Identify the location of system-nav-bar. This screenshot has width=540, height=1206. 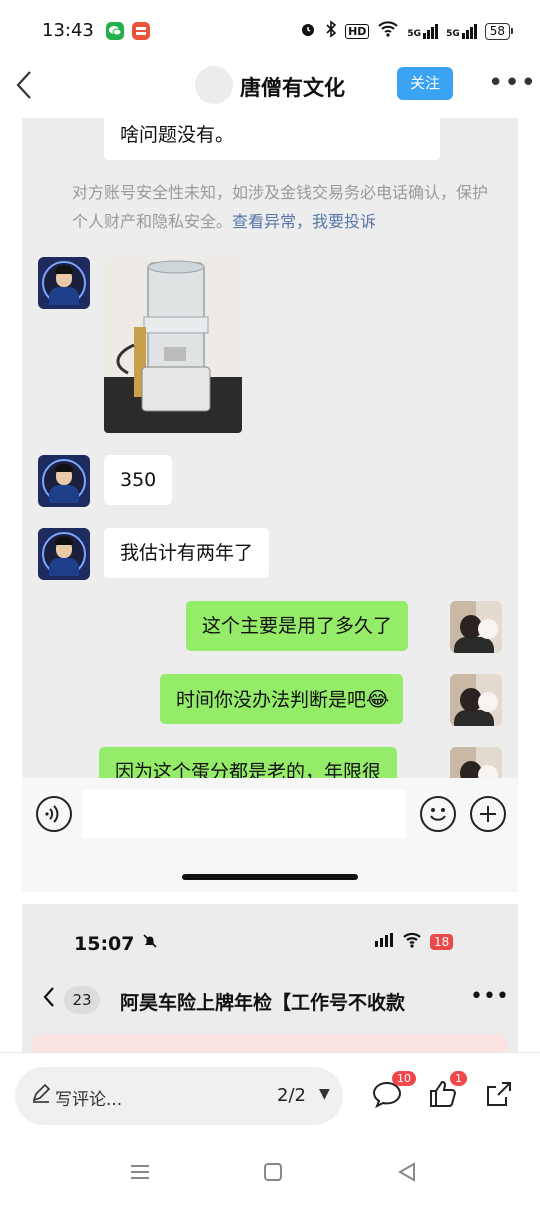
(270, 1173).